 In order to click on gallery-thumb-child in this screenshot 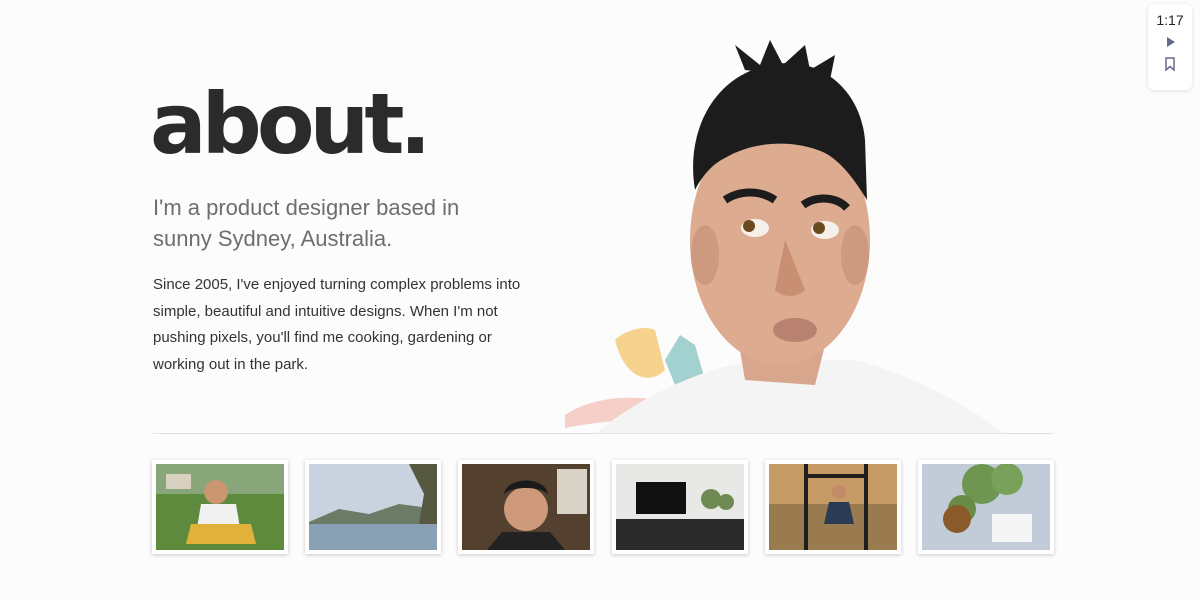, I will do `click(220, 507)`.